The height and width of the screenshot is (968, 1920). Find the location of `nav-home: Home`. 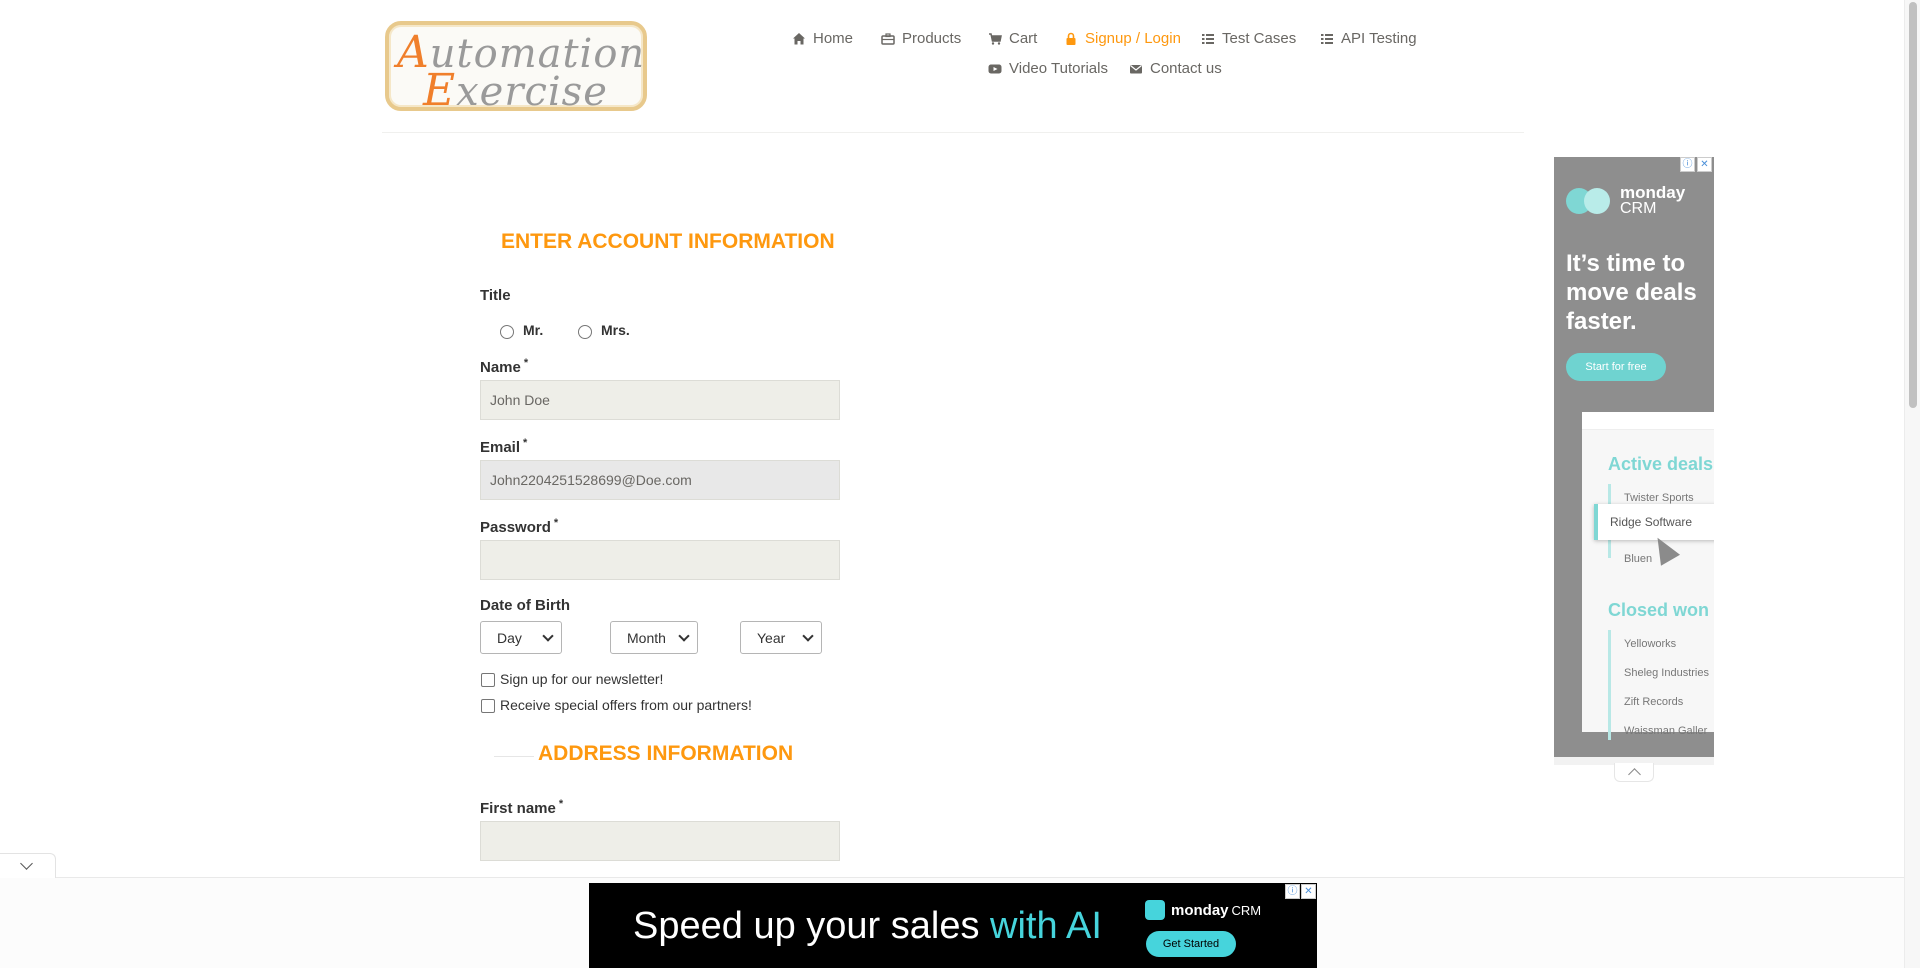

nav-home: Home is located at coordinates (822, 38).